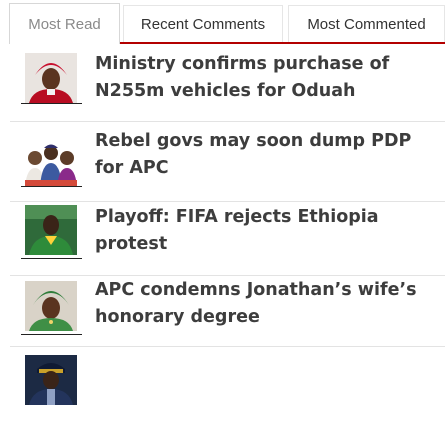 This screenshot has width=445, height=424. I want to click on tab-most-read: Most Read, so click(64, 23).